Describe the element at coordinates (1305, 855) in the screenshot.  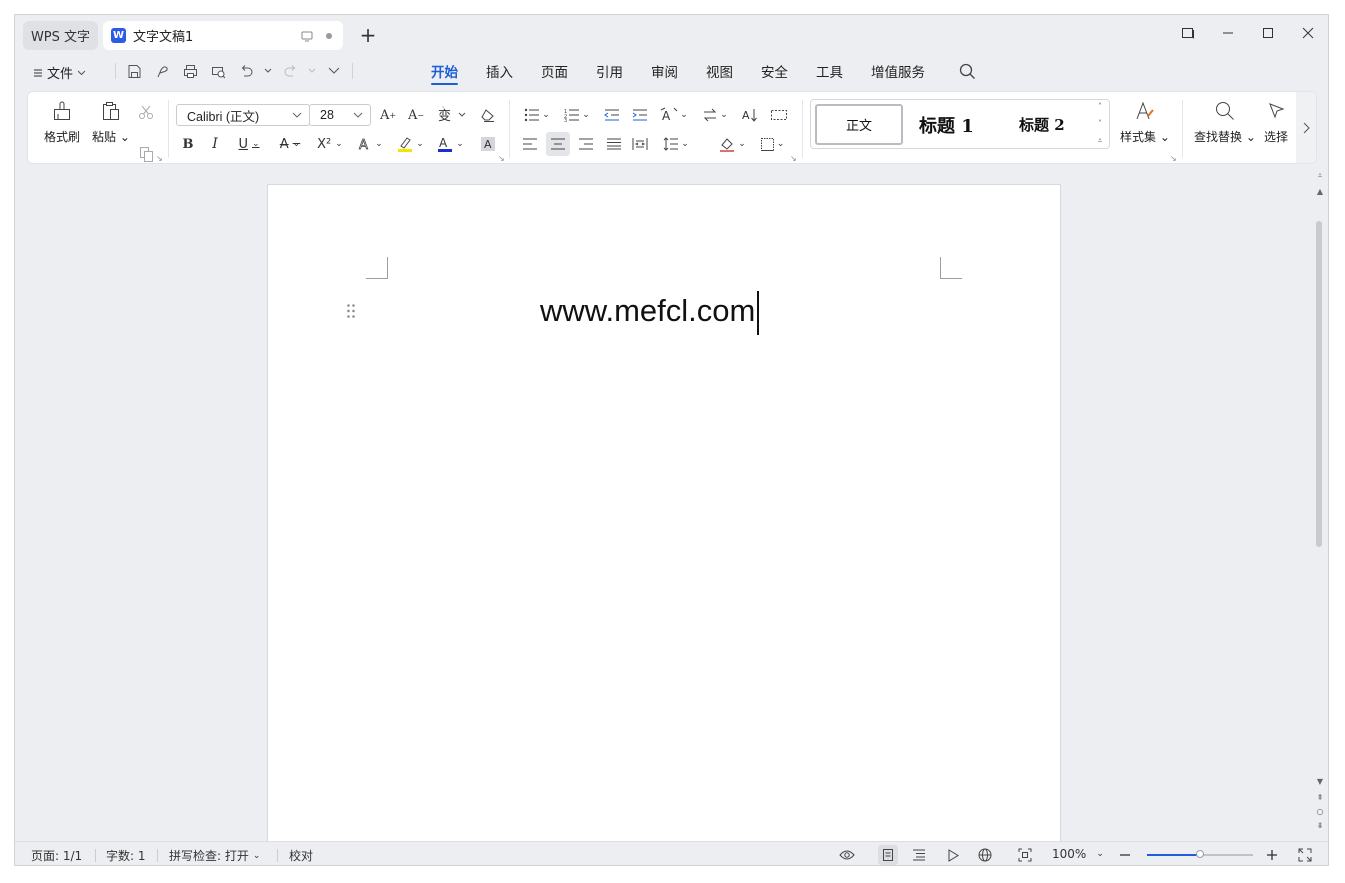
I see `fullscreen-icon` at that location.